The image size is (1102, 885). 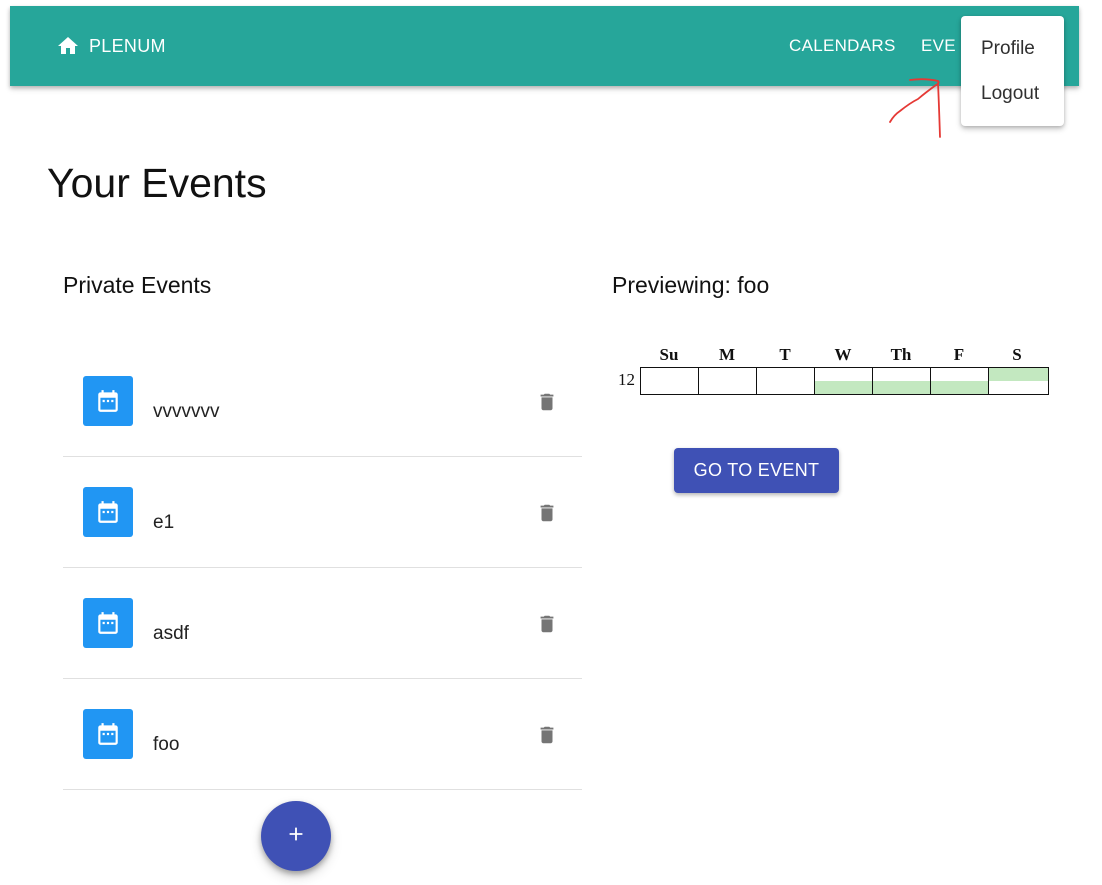 What do you see at coordinates (938, 46) in the screenshot?
I see `nav-events: EVE` at bounding box center [938, 46].